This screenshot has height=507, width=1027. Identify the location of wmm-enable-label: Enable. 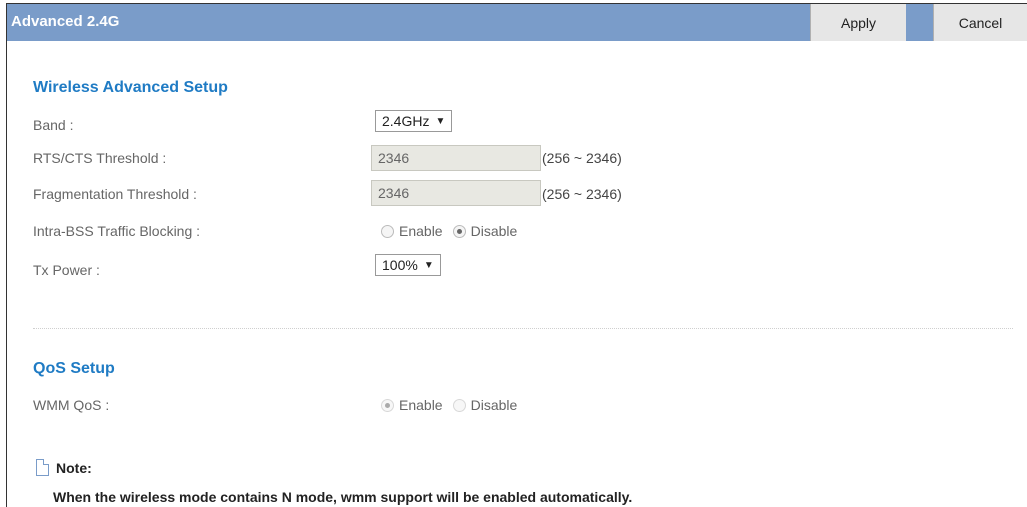
(421, 405).